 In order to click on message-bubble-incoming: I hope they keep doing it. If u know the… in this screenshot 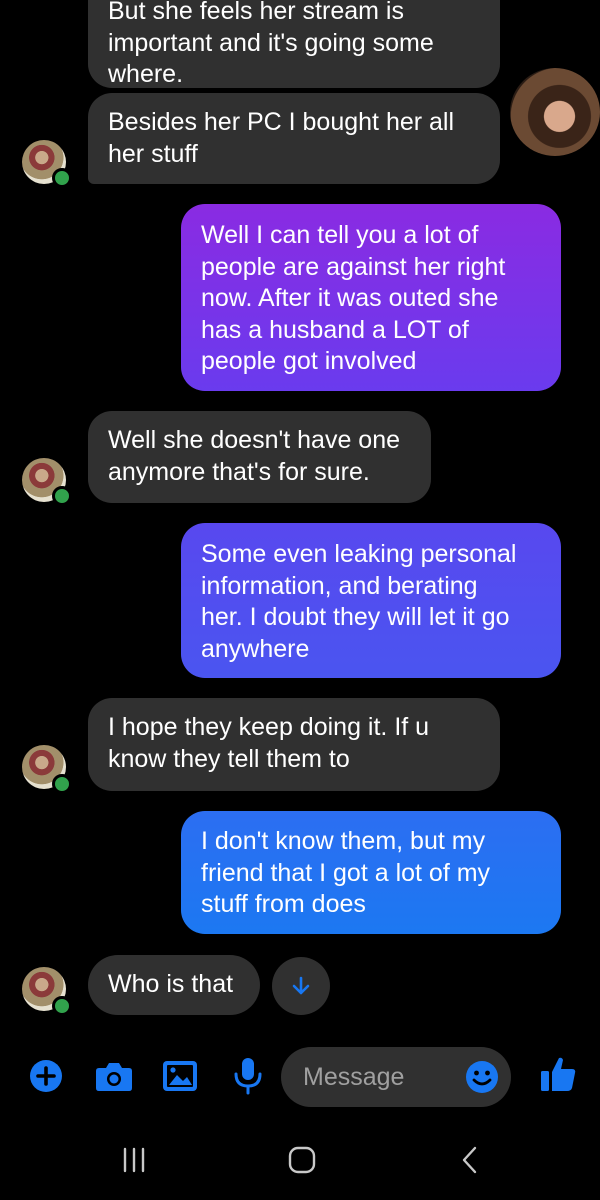, I will do `click(294, 744)`.